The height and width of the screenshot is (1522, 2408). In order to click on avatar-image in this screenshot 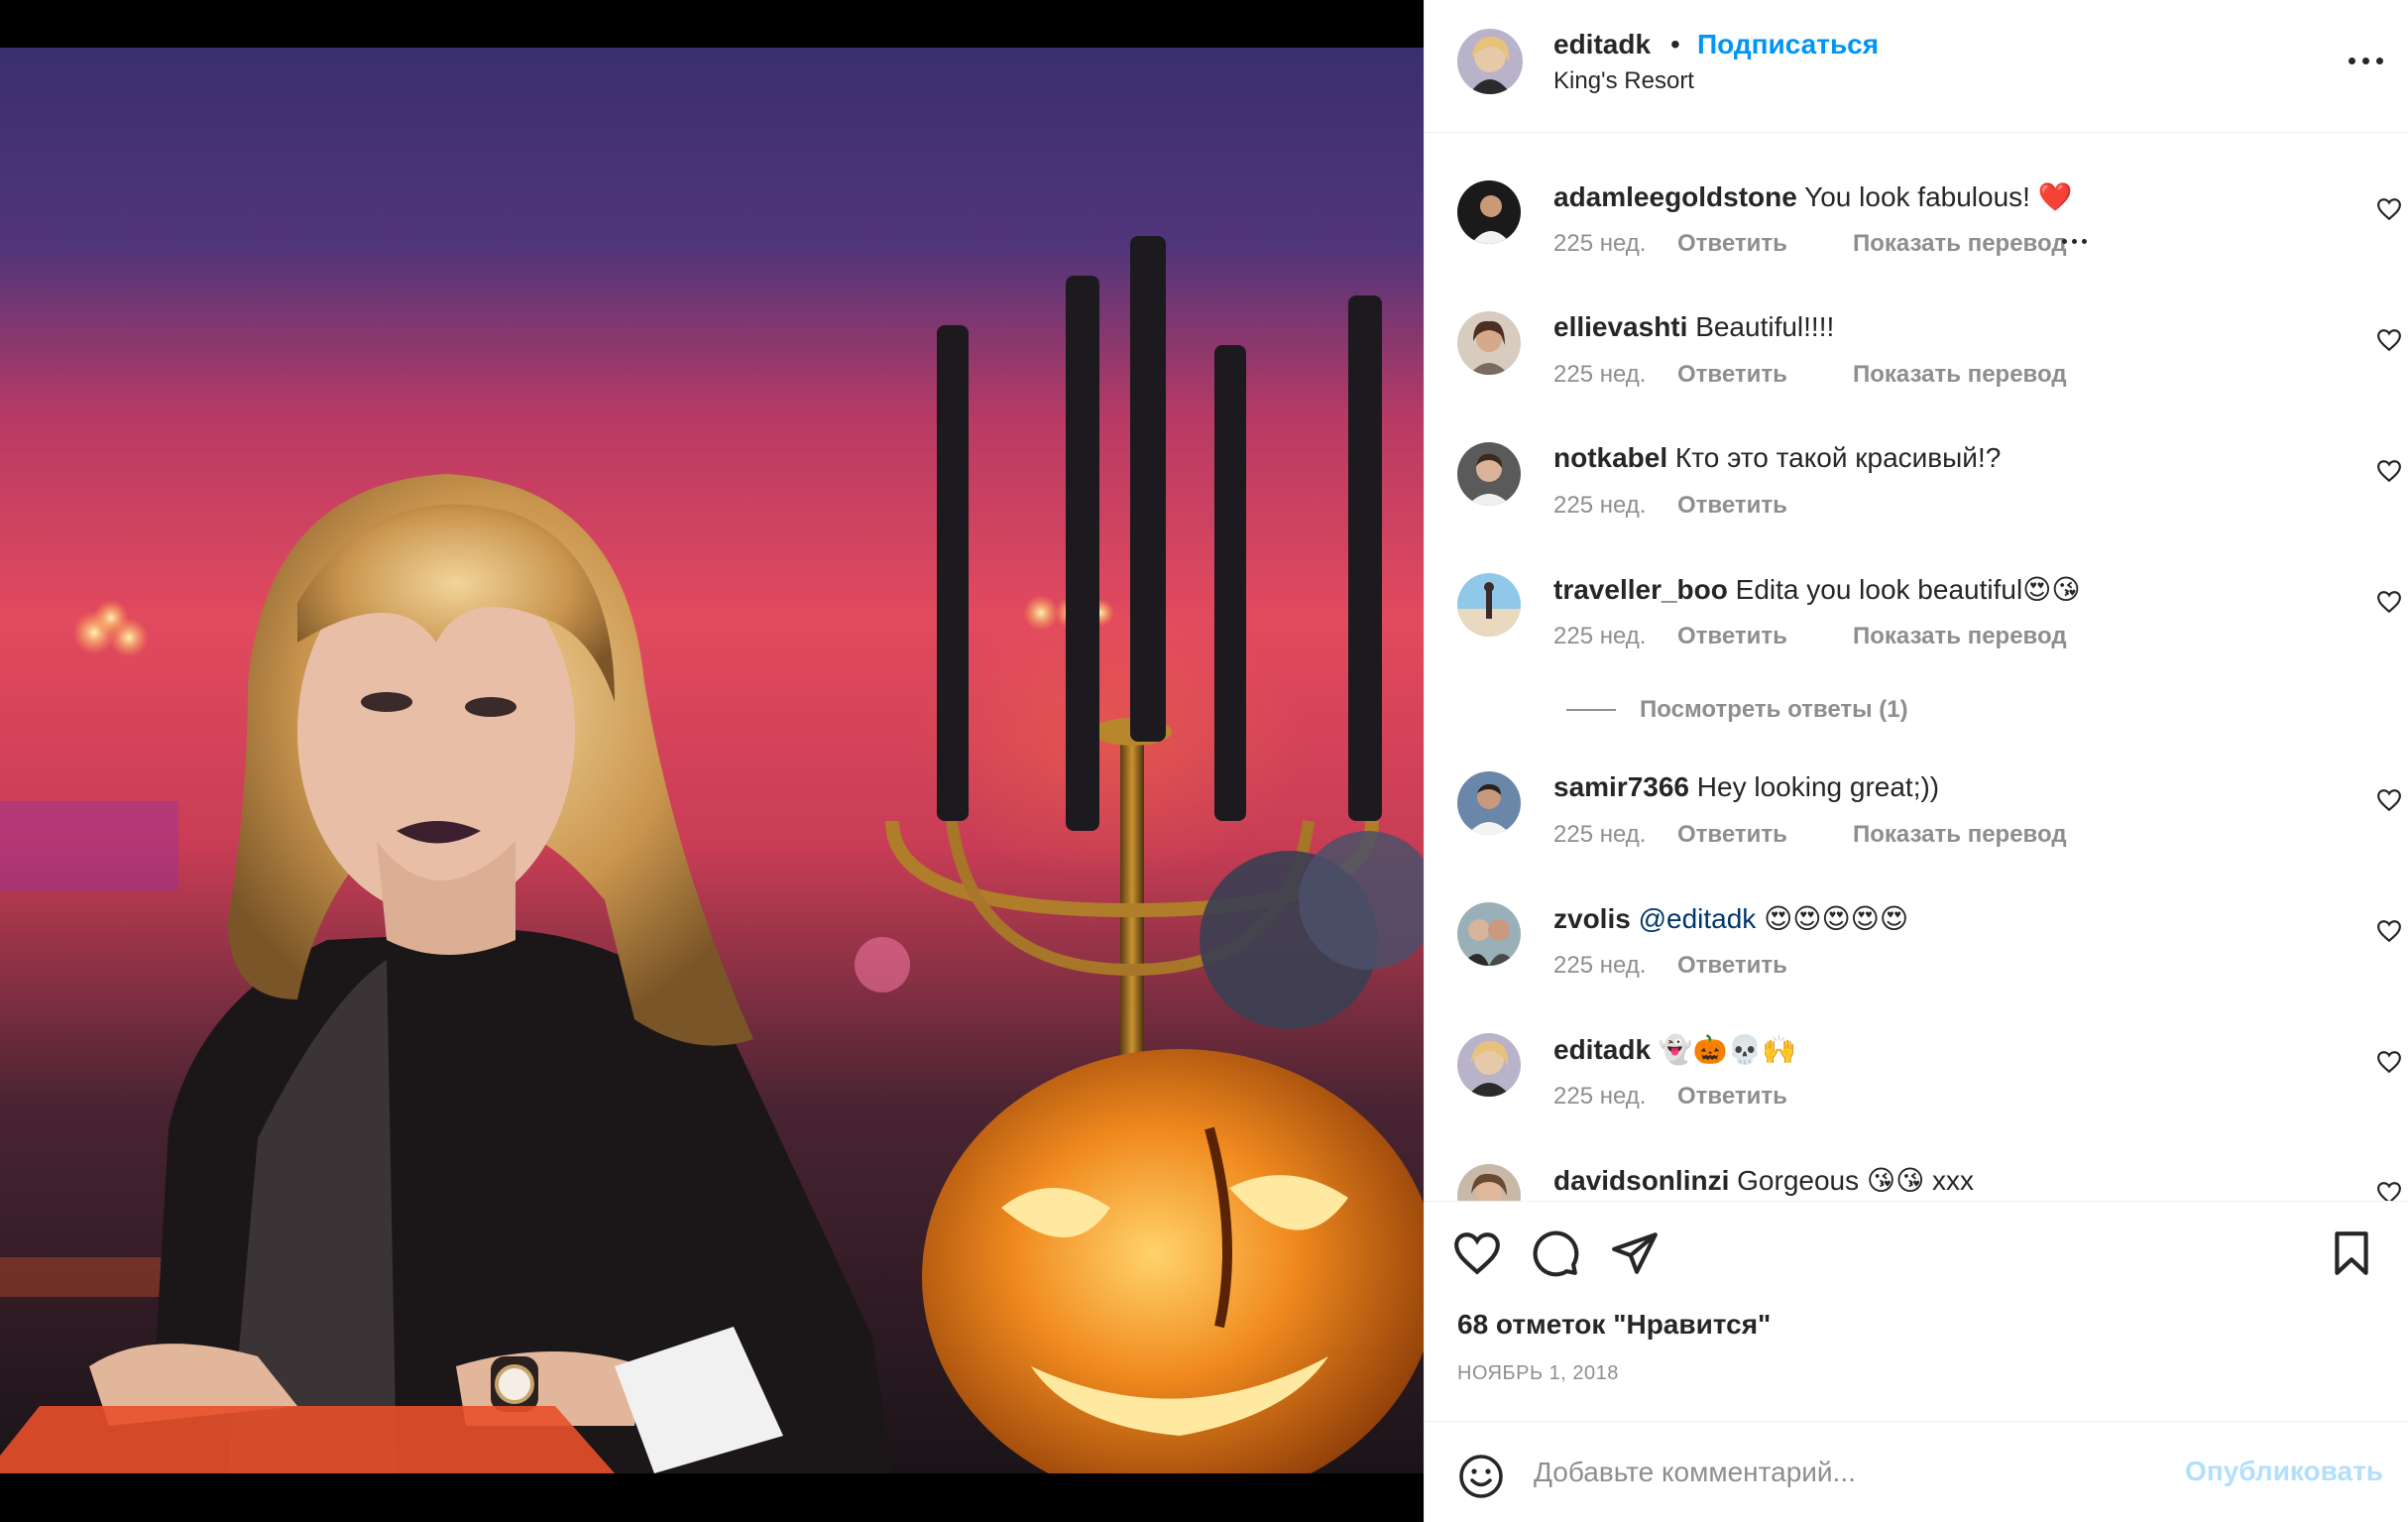, I will do `click(1490, 61)`.